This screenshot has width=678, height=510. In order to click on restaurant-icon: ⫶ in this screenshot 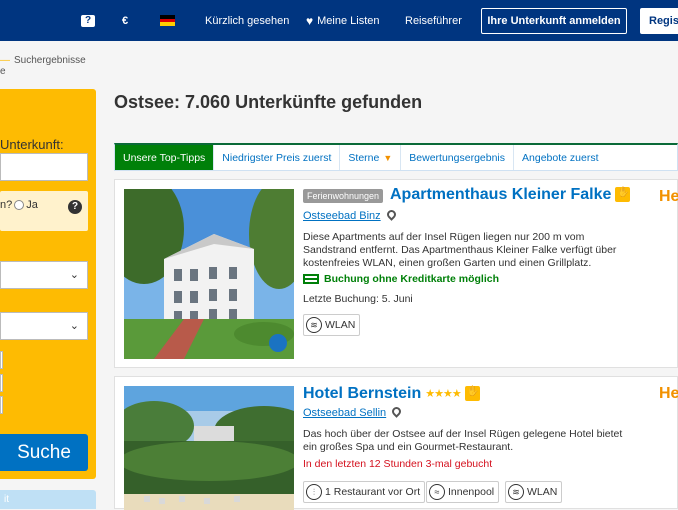, I will do `click(314, 492)`.